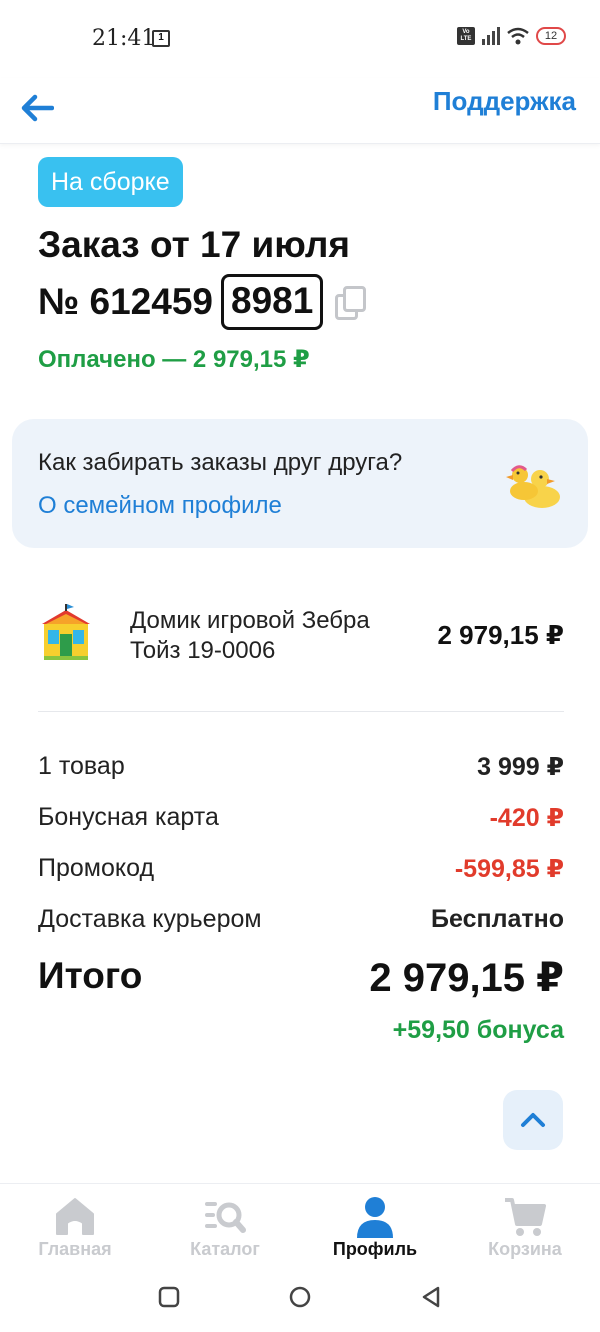  I want to click on nav-item-cart: Корзина, so click(525, 1226).